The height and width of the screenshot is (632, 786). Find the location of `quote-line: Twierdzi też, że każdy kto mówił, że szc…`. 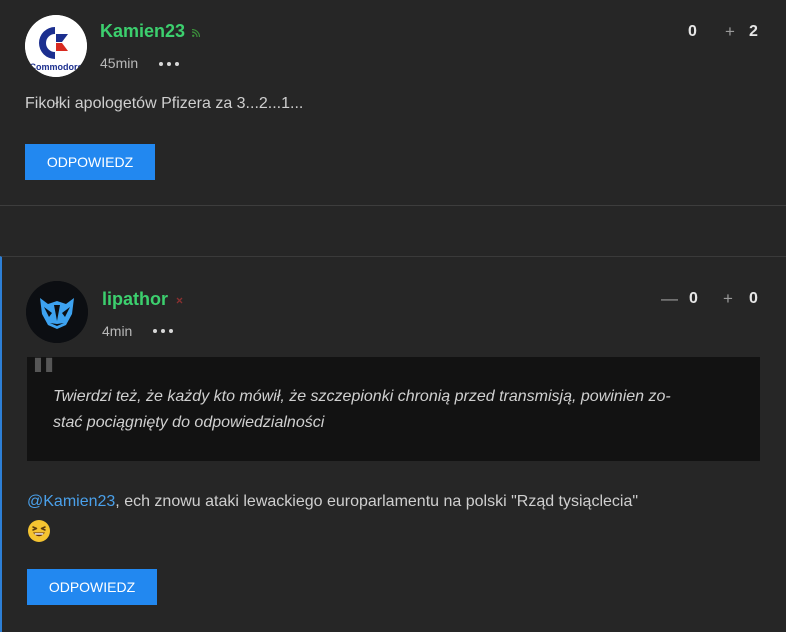

quote-line: Twierdzi też, że każdy kto mówił, że szc… is located at coordinates (362, 396).